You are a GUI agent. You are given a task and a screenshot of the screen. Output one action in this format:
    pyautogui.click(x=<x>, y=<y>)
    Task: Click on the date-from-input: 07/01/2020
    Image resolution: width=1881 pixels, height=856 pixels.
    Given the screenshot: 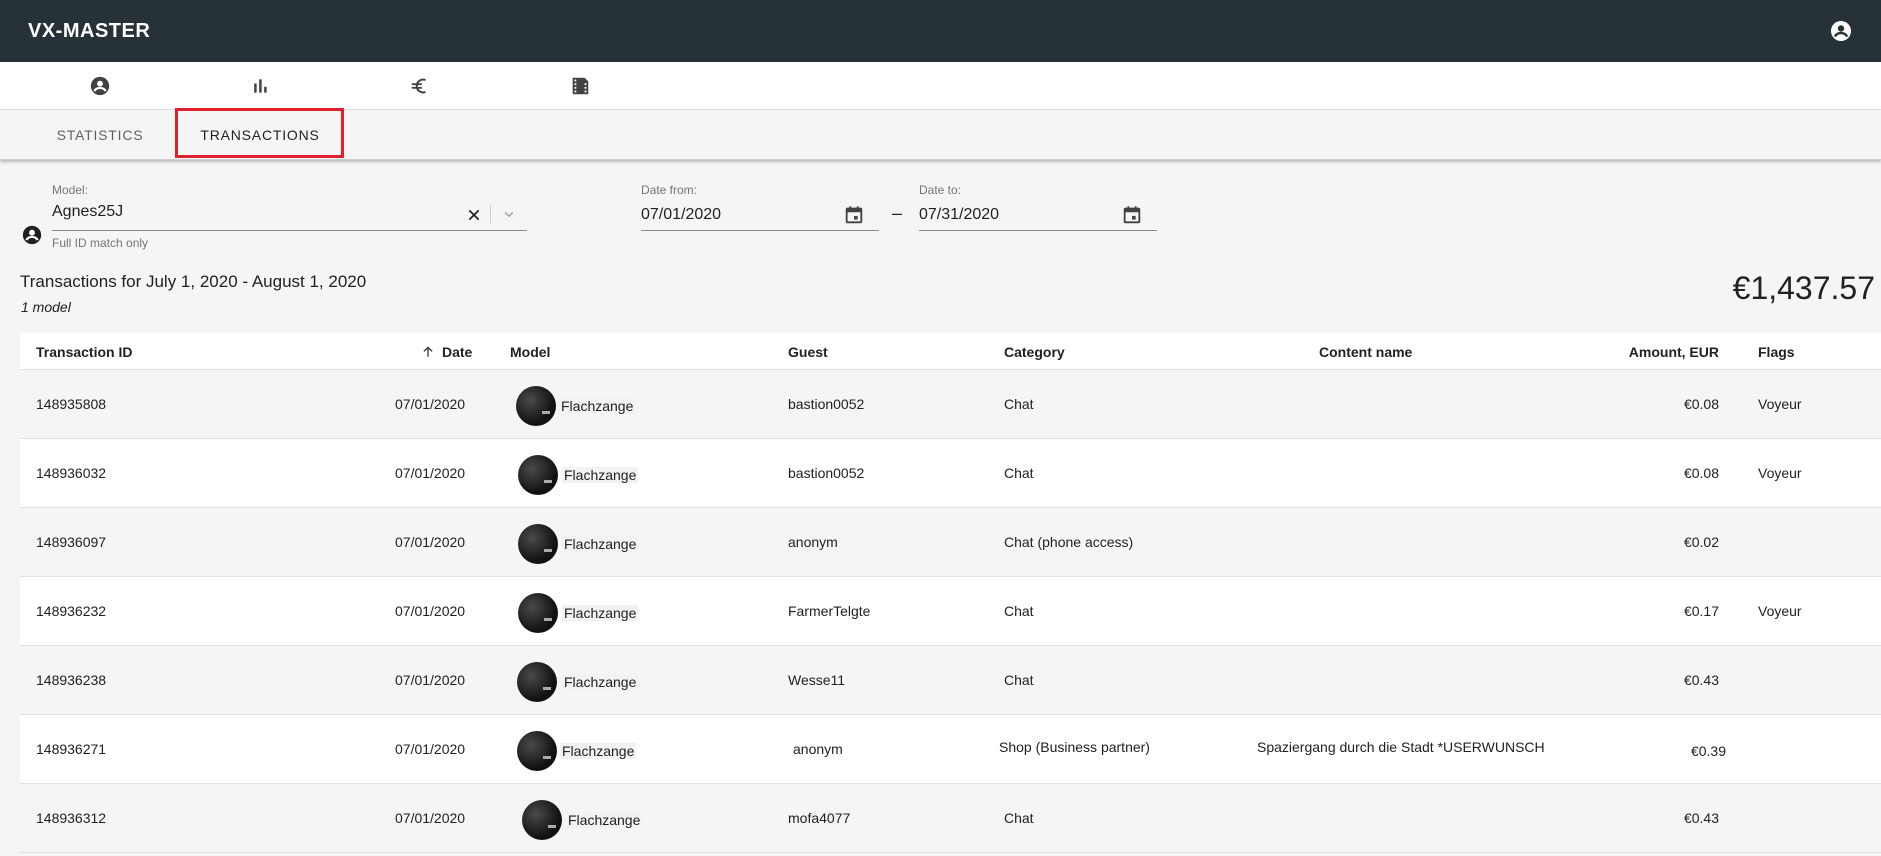 What is the action you would take?
    pyautogui.click(x=681, y=215)
    